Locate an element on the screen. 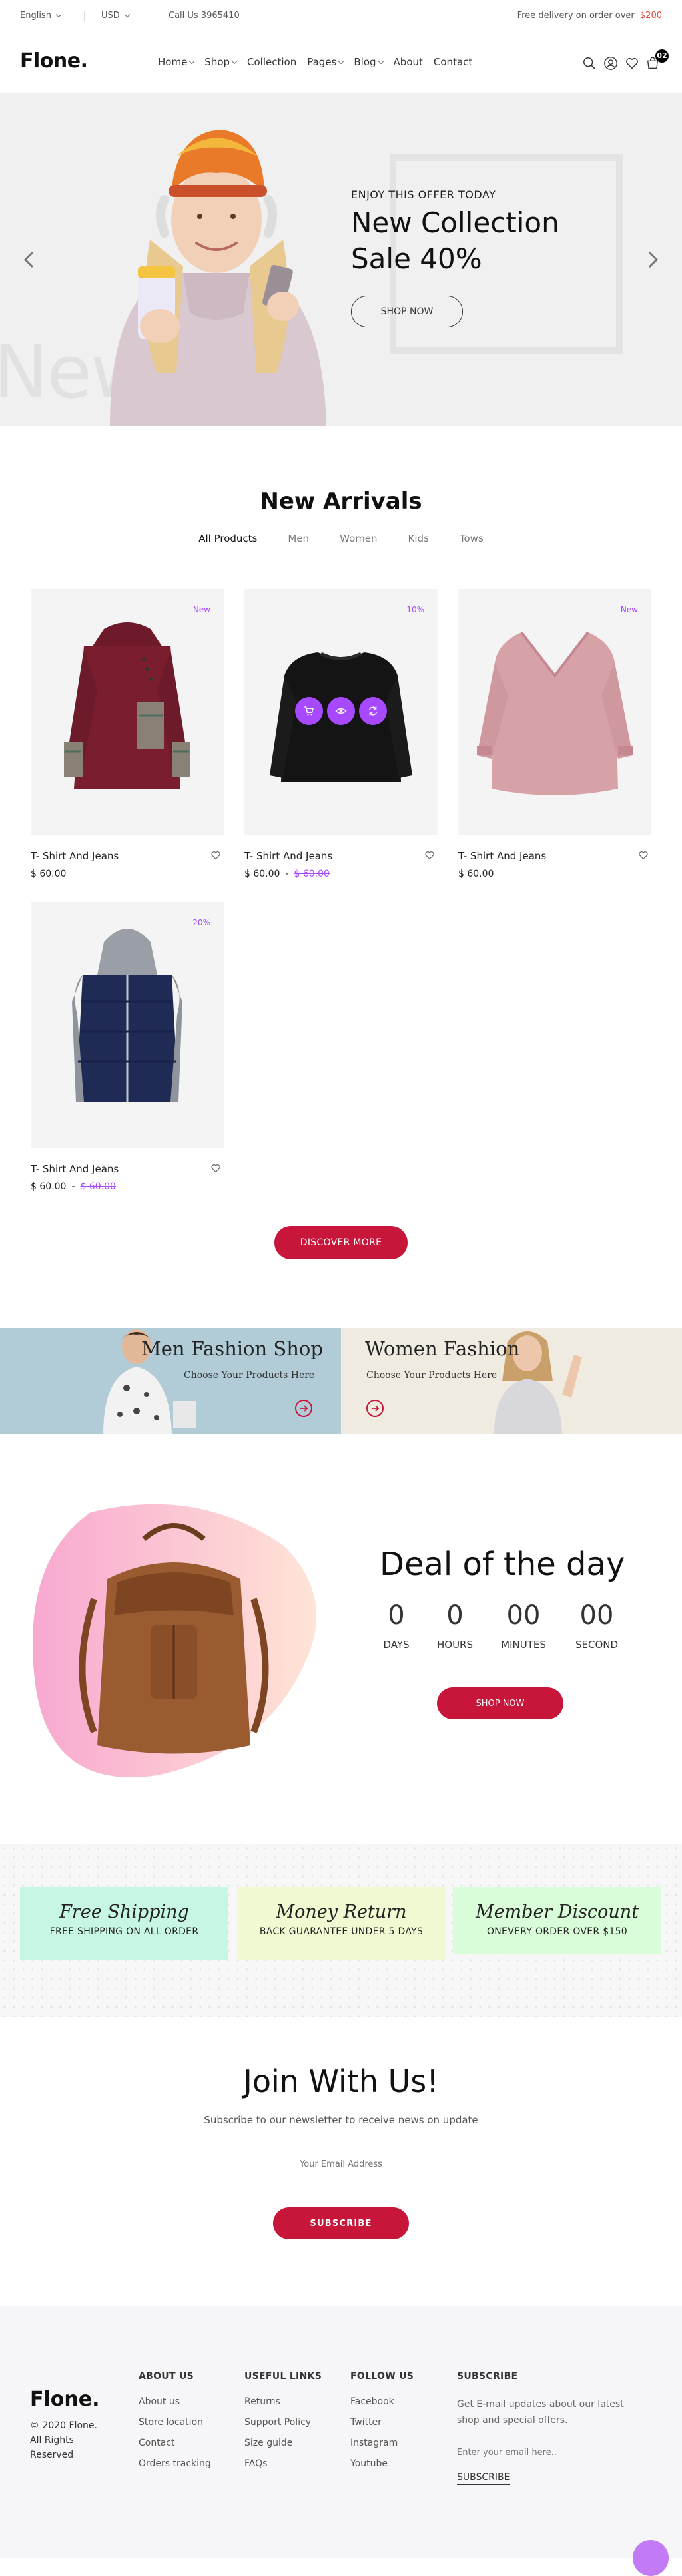 This screenshot has height=2576, width=682. product-badge: -20% is located at coordinates (199, 922).